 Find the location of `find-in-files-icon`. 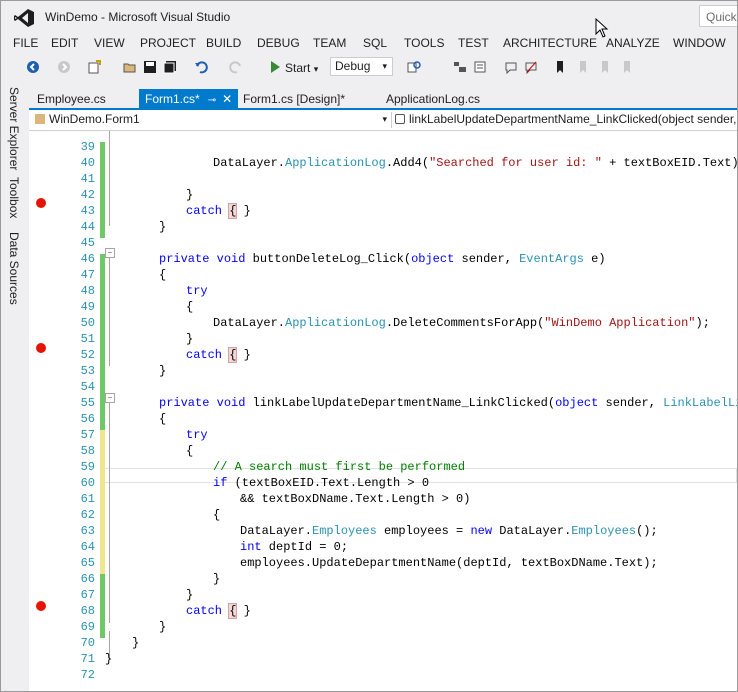

find-in-files-icon is located at coordinates (414, 67).